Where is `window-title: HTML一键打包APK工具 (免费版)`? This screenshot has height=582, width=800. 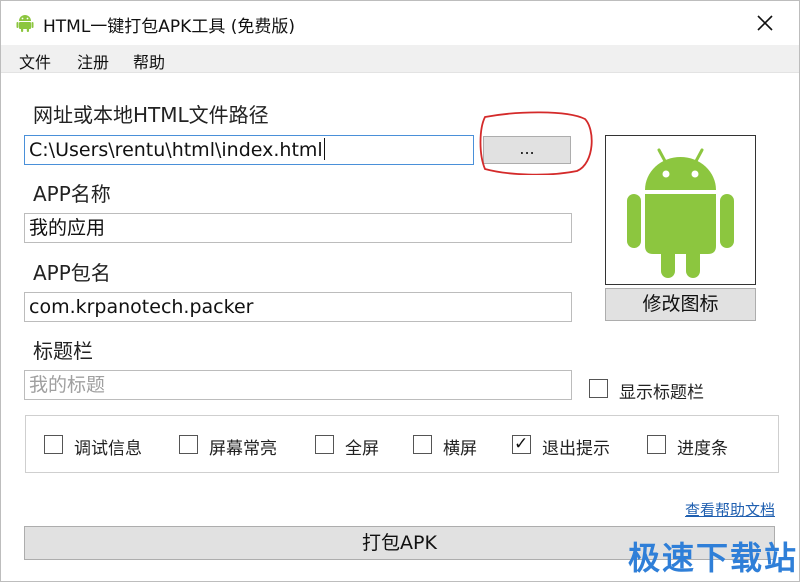 window-title: HTML一键打包APK工具 (免费版) is located at coordinates (169, 27).